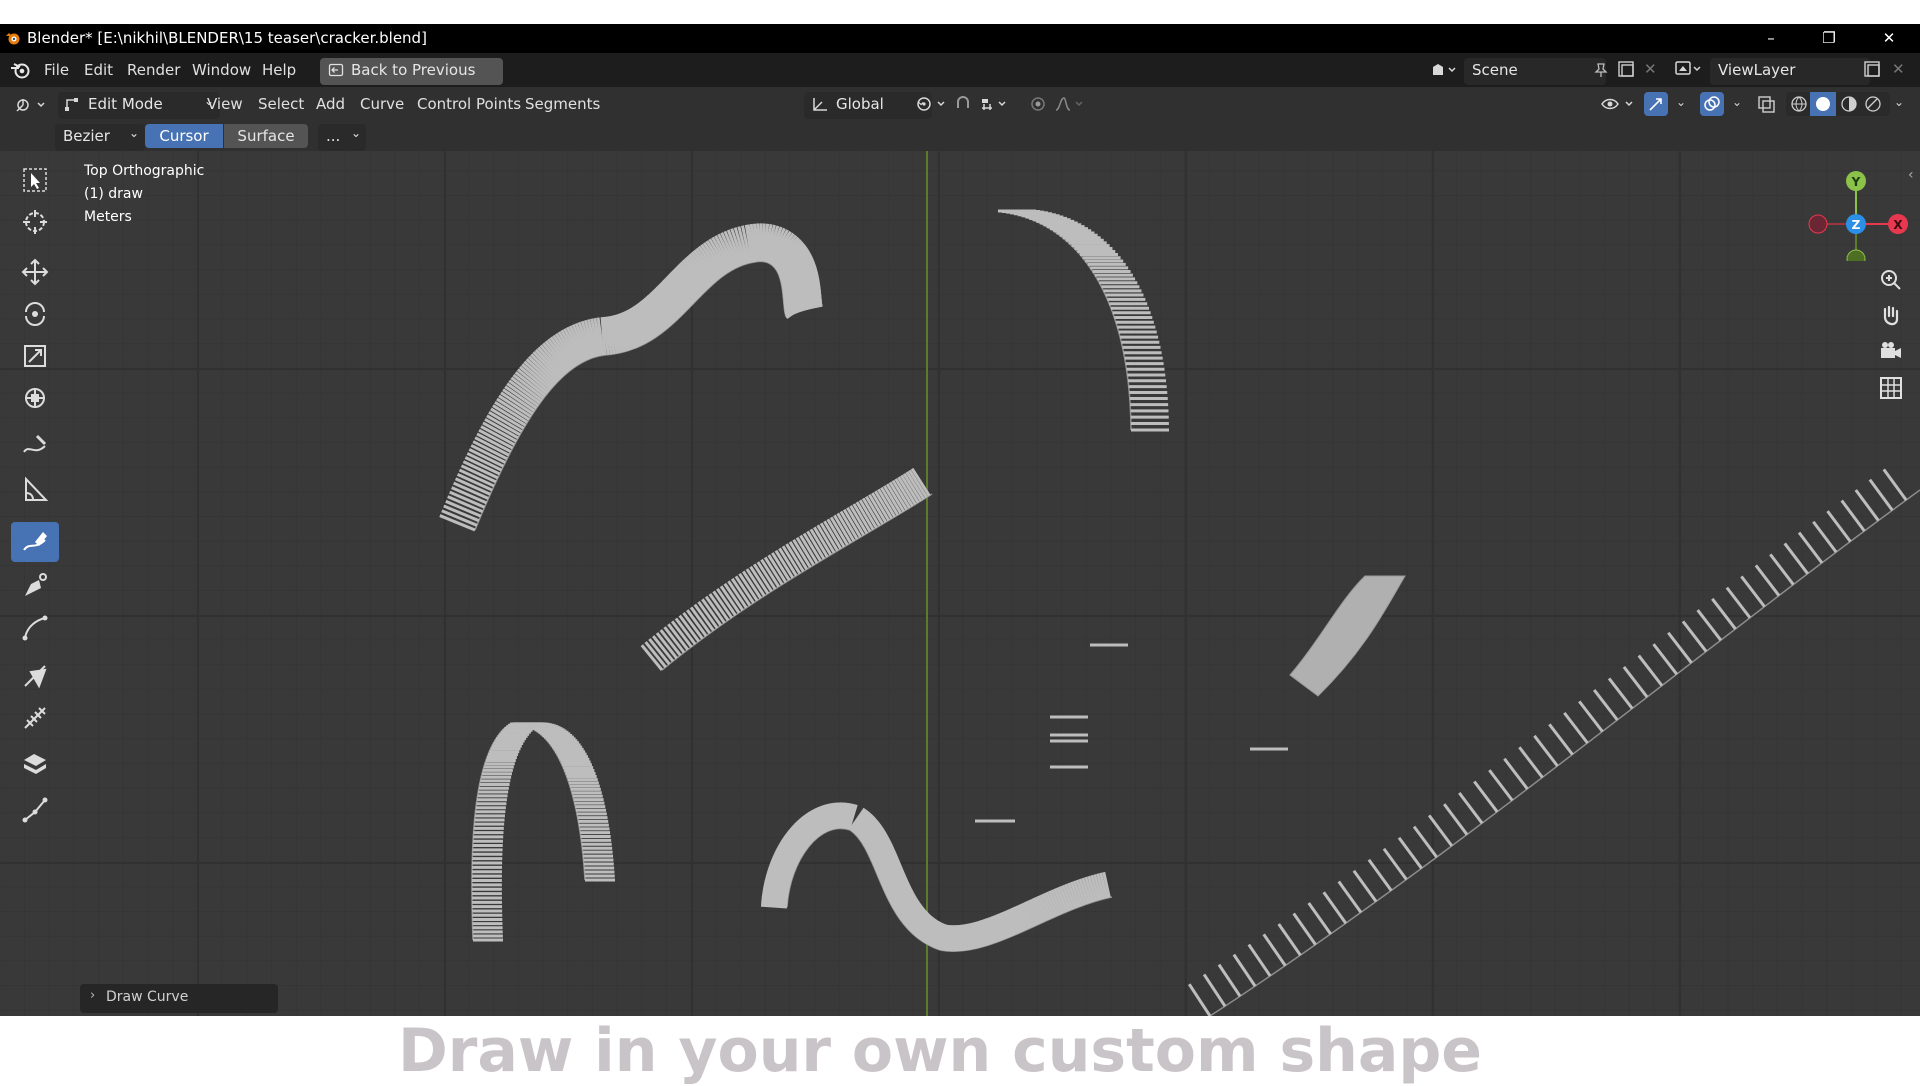 This screenshot has width=1920, height=1086. Describe the element at coordinates (469, 104) in the screenshot. I see `menu-control-points: Control Points` at that location.